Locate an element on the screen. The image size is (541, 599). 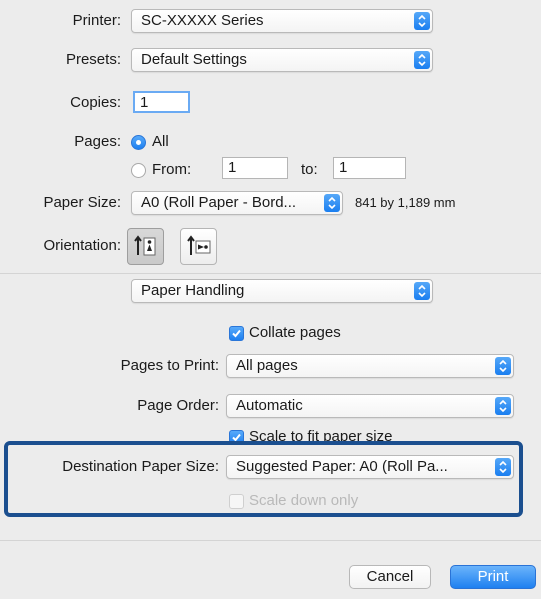
orientation-label: Orientation: is located at coordinates (82, 245).